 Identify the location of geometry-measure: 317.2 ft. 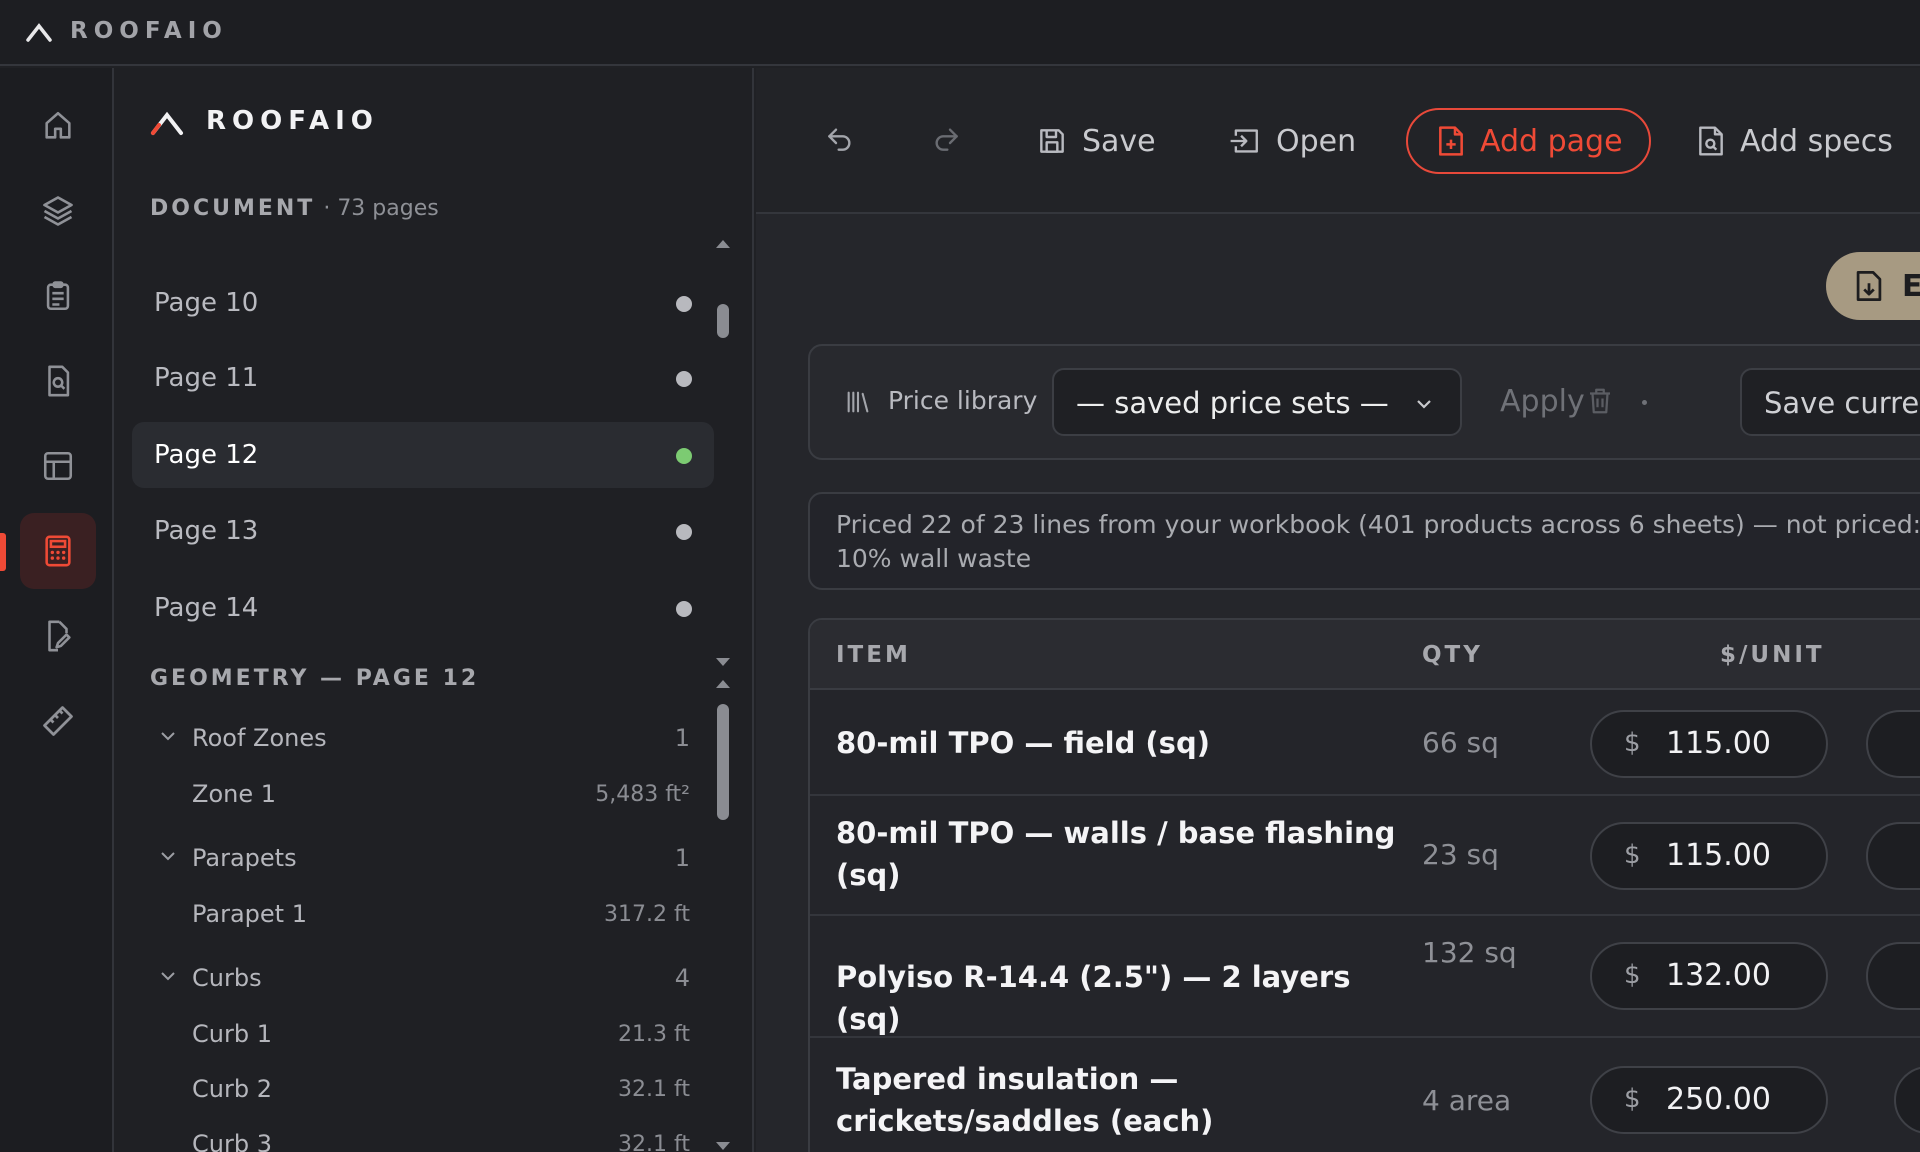
(647, 914).